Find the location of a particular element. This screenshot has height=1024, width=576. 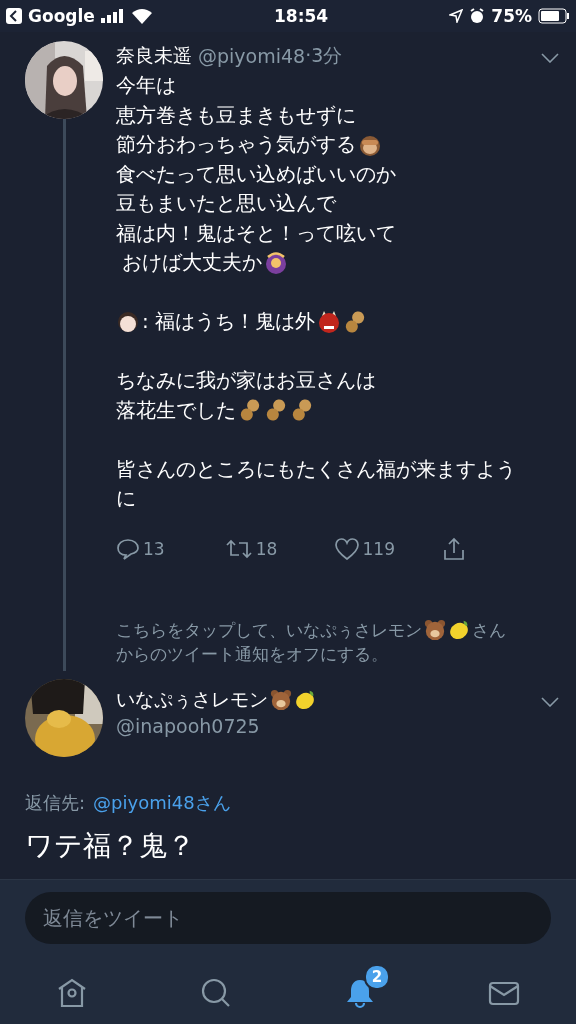

tweet-text: 節分おわっちゃう気がする is located at coordinates (236, 144).